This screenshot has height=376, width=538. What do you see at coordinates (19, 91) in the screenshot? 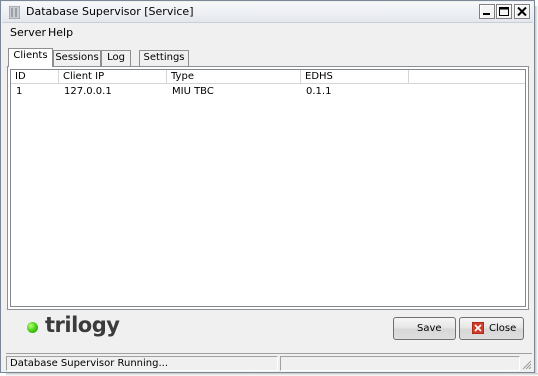
I see `cell-id: 1` at bounding box center [19, 91].